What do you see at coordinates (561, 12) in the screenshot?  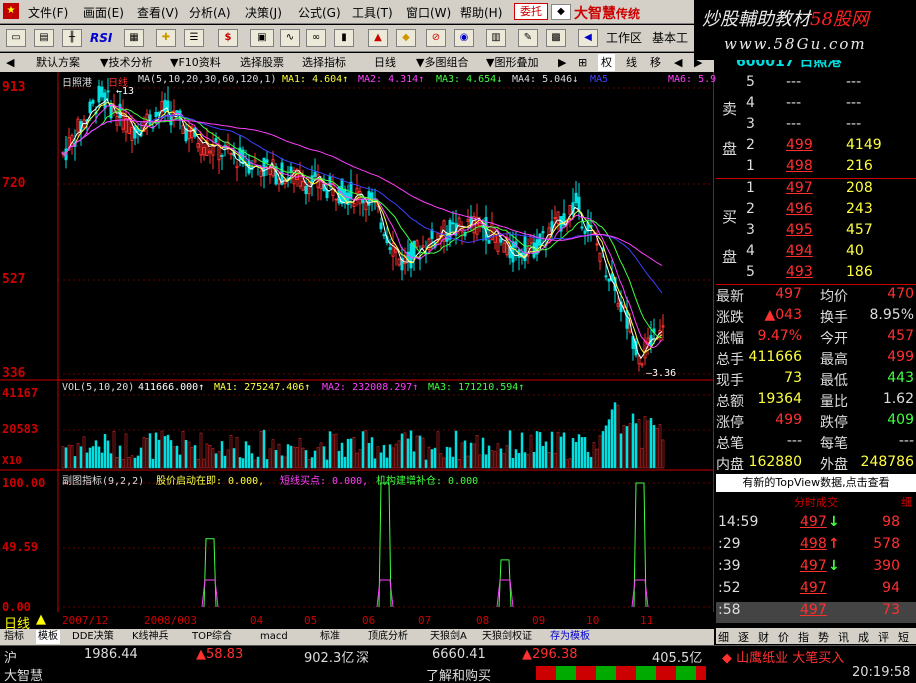 I see `lock-icon: ◆` at bounding box center [561, 12].